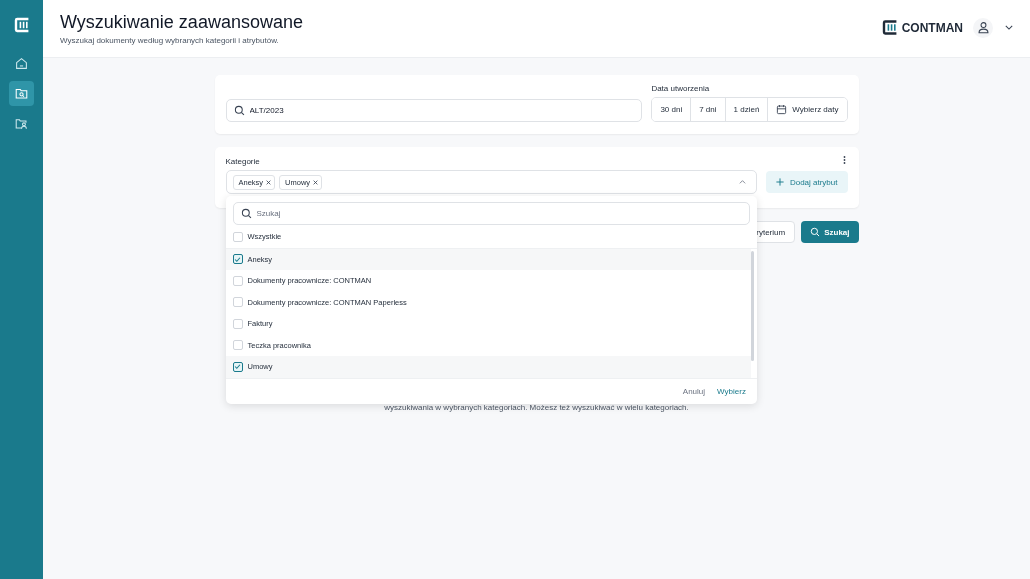 This screenshot has width=1030, height=579. What do you see at coordinates (889, 27) in the screenshot?
I see `brand-logo-icon` at bounding box center [889, 27].